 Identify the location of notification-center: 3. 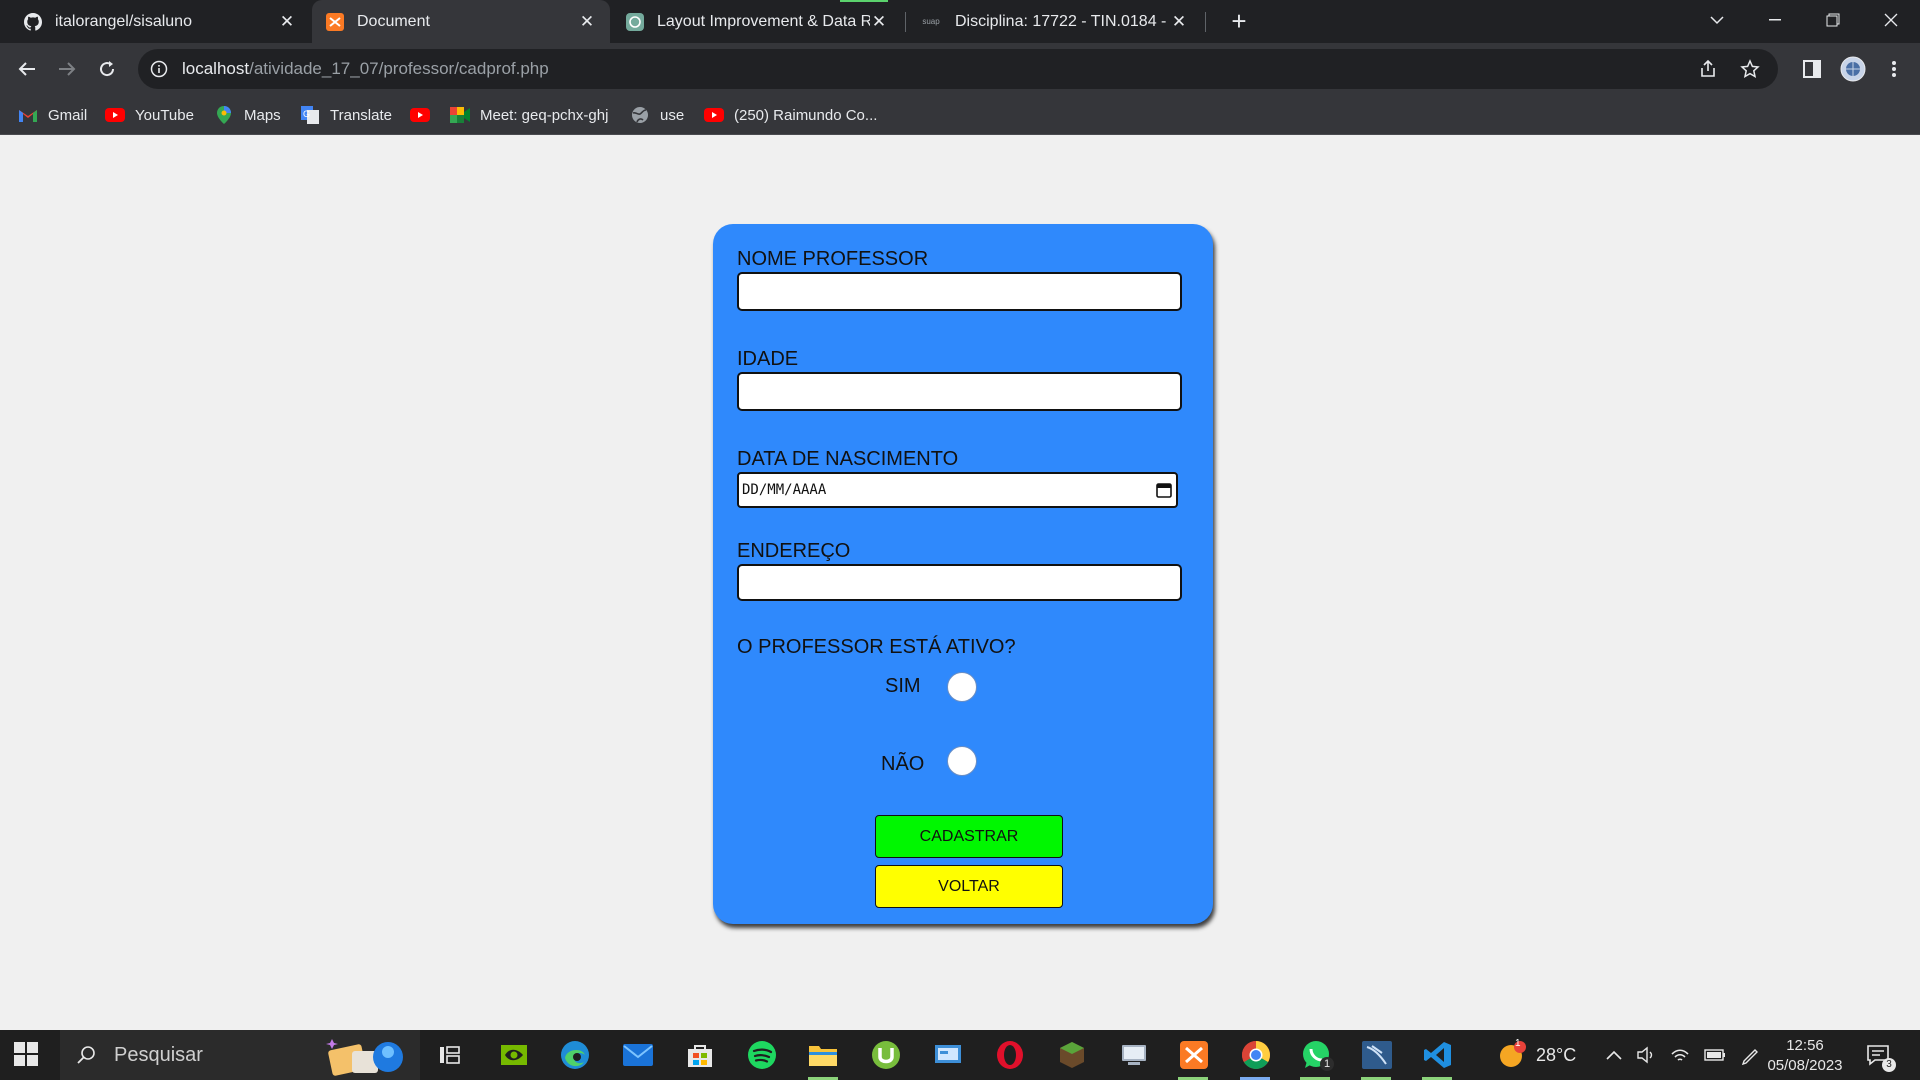
(1881, 1055).